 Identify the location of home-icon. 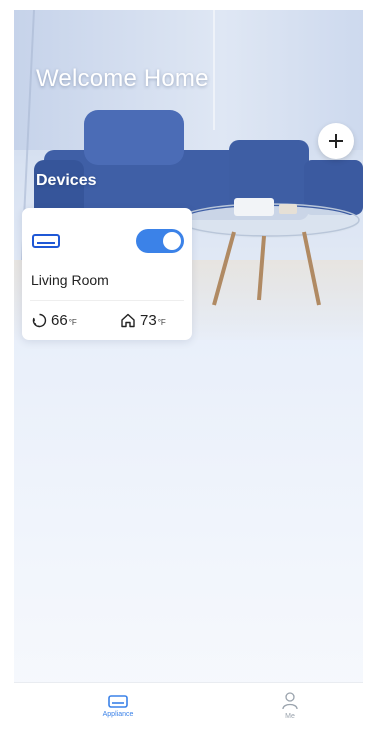
(128, 320).